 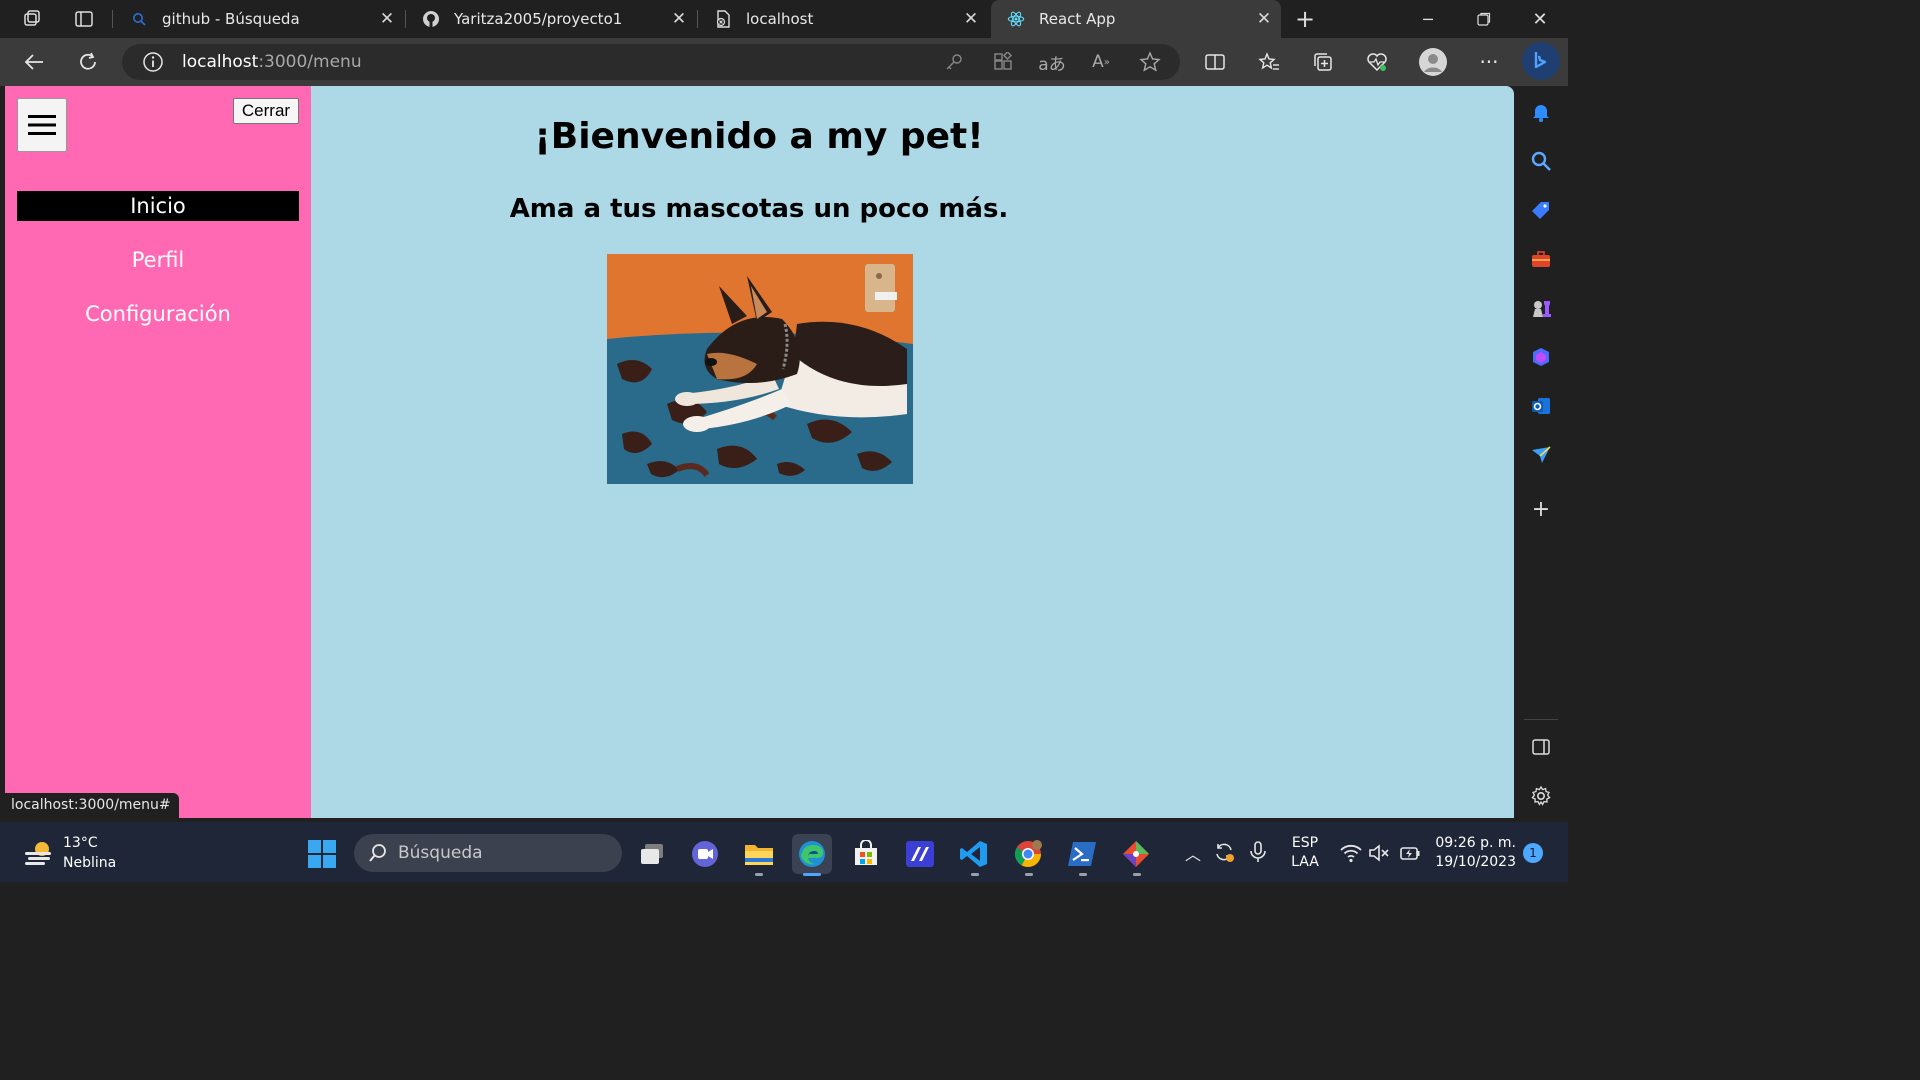 I want to click on edge-browser-icon, so click(x=812, y=854).